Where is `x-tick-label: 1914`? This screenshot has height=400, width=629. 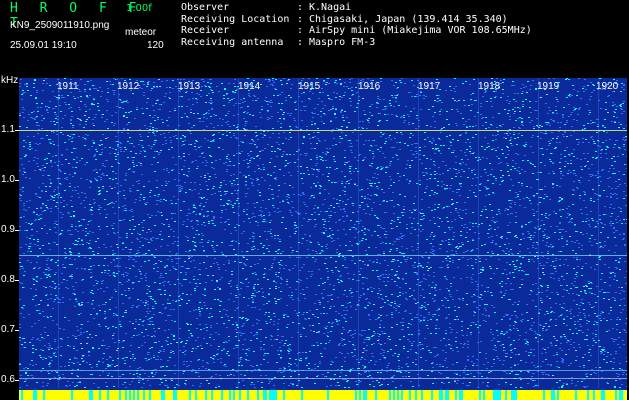
x-tick-label: 1914 is located at coordinates (249, 86).